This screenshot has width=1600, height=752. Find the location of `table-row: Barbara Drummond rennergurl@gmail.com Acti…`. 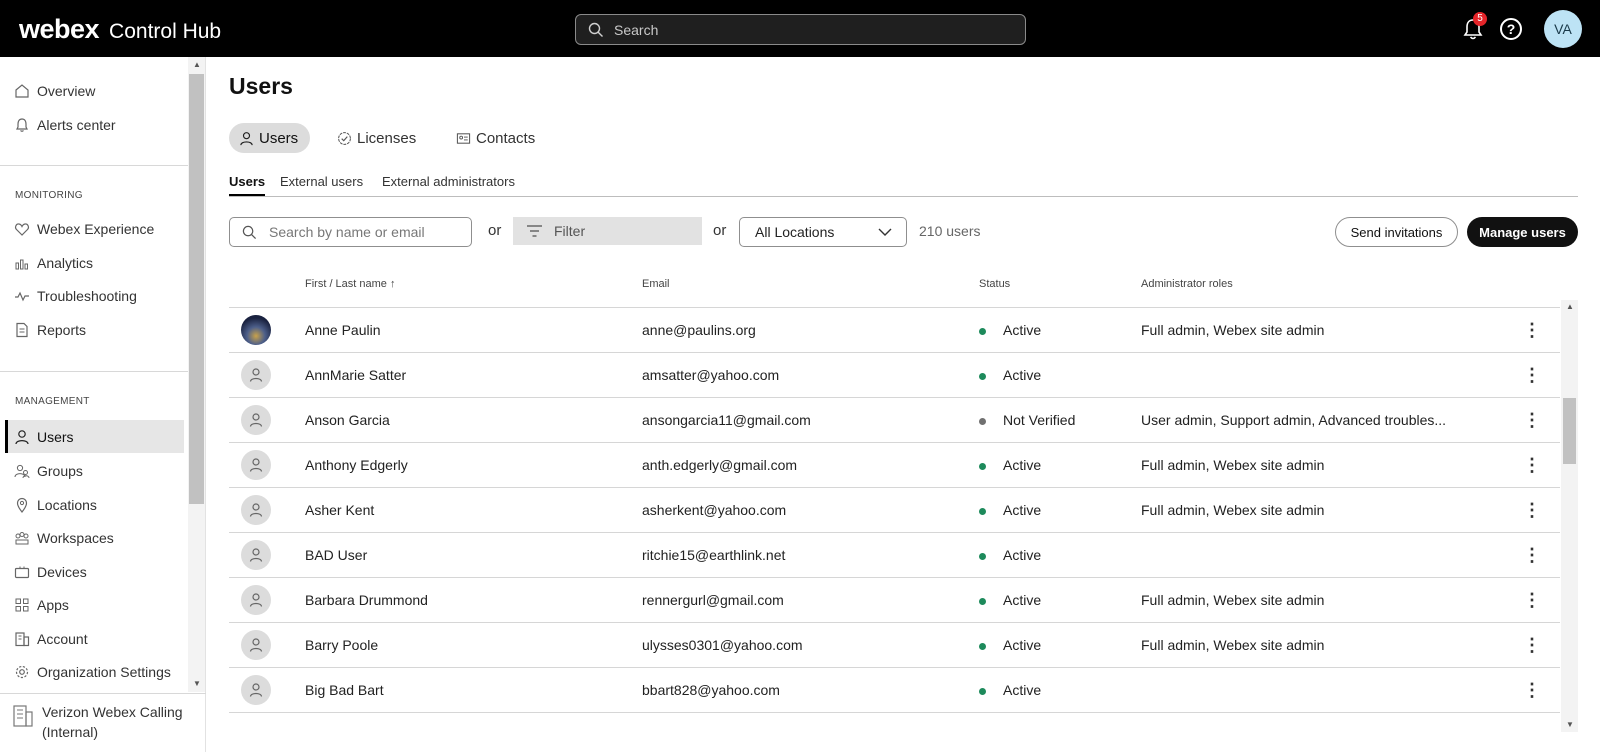

table-row: Barbara Drummond rennergurl@gmail.com Acti… is located at coordinates (894, 600).